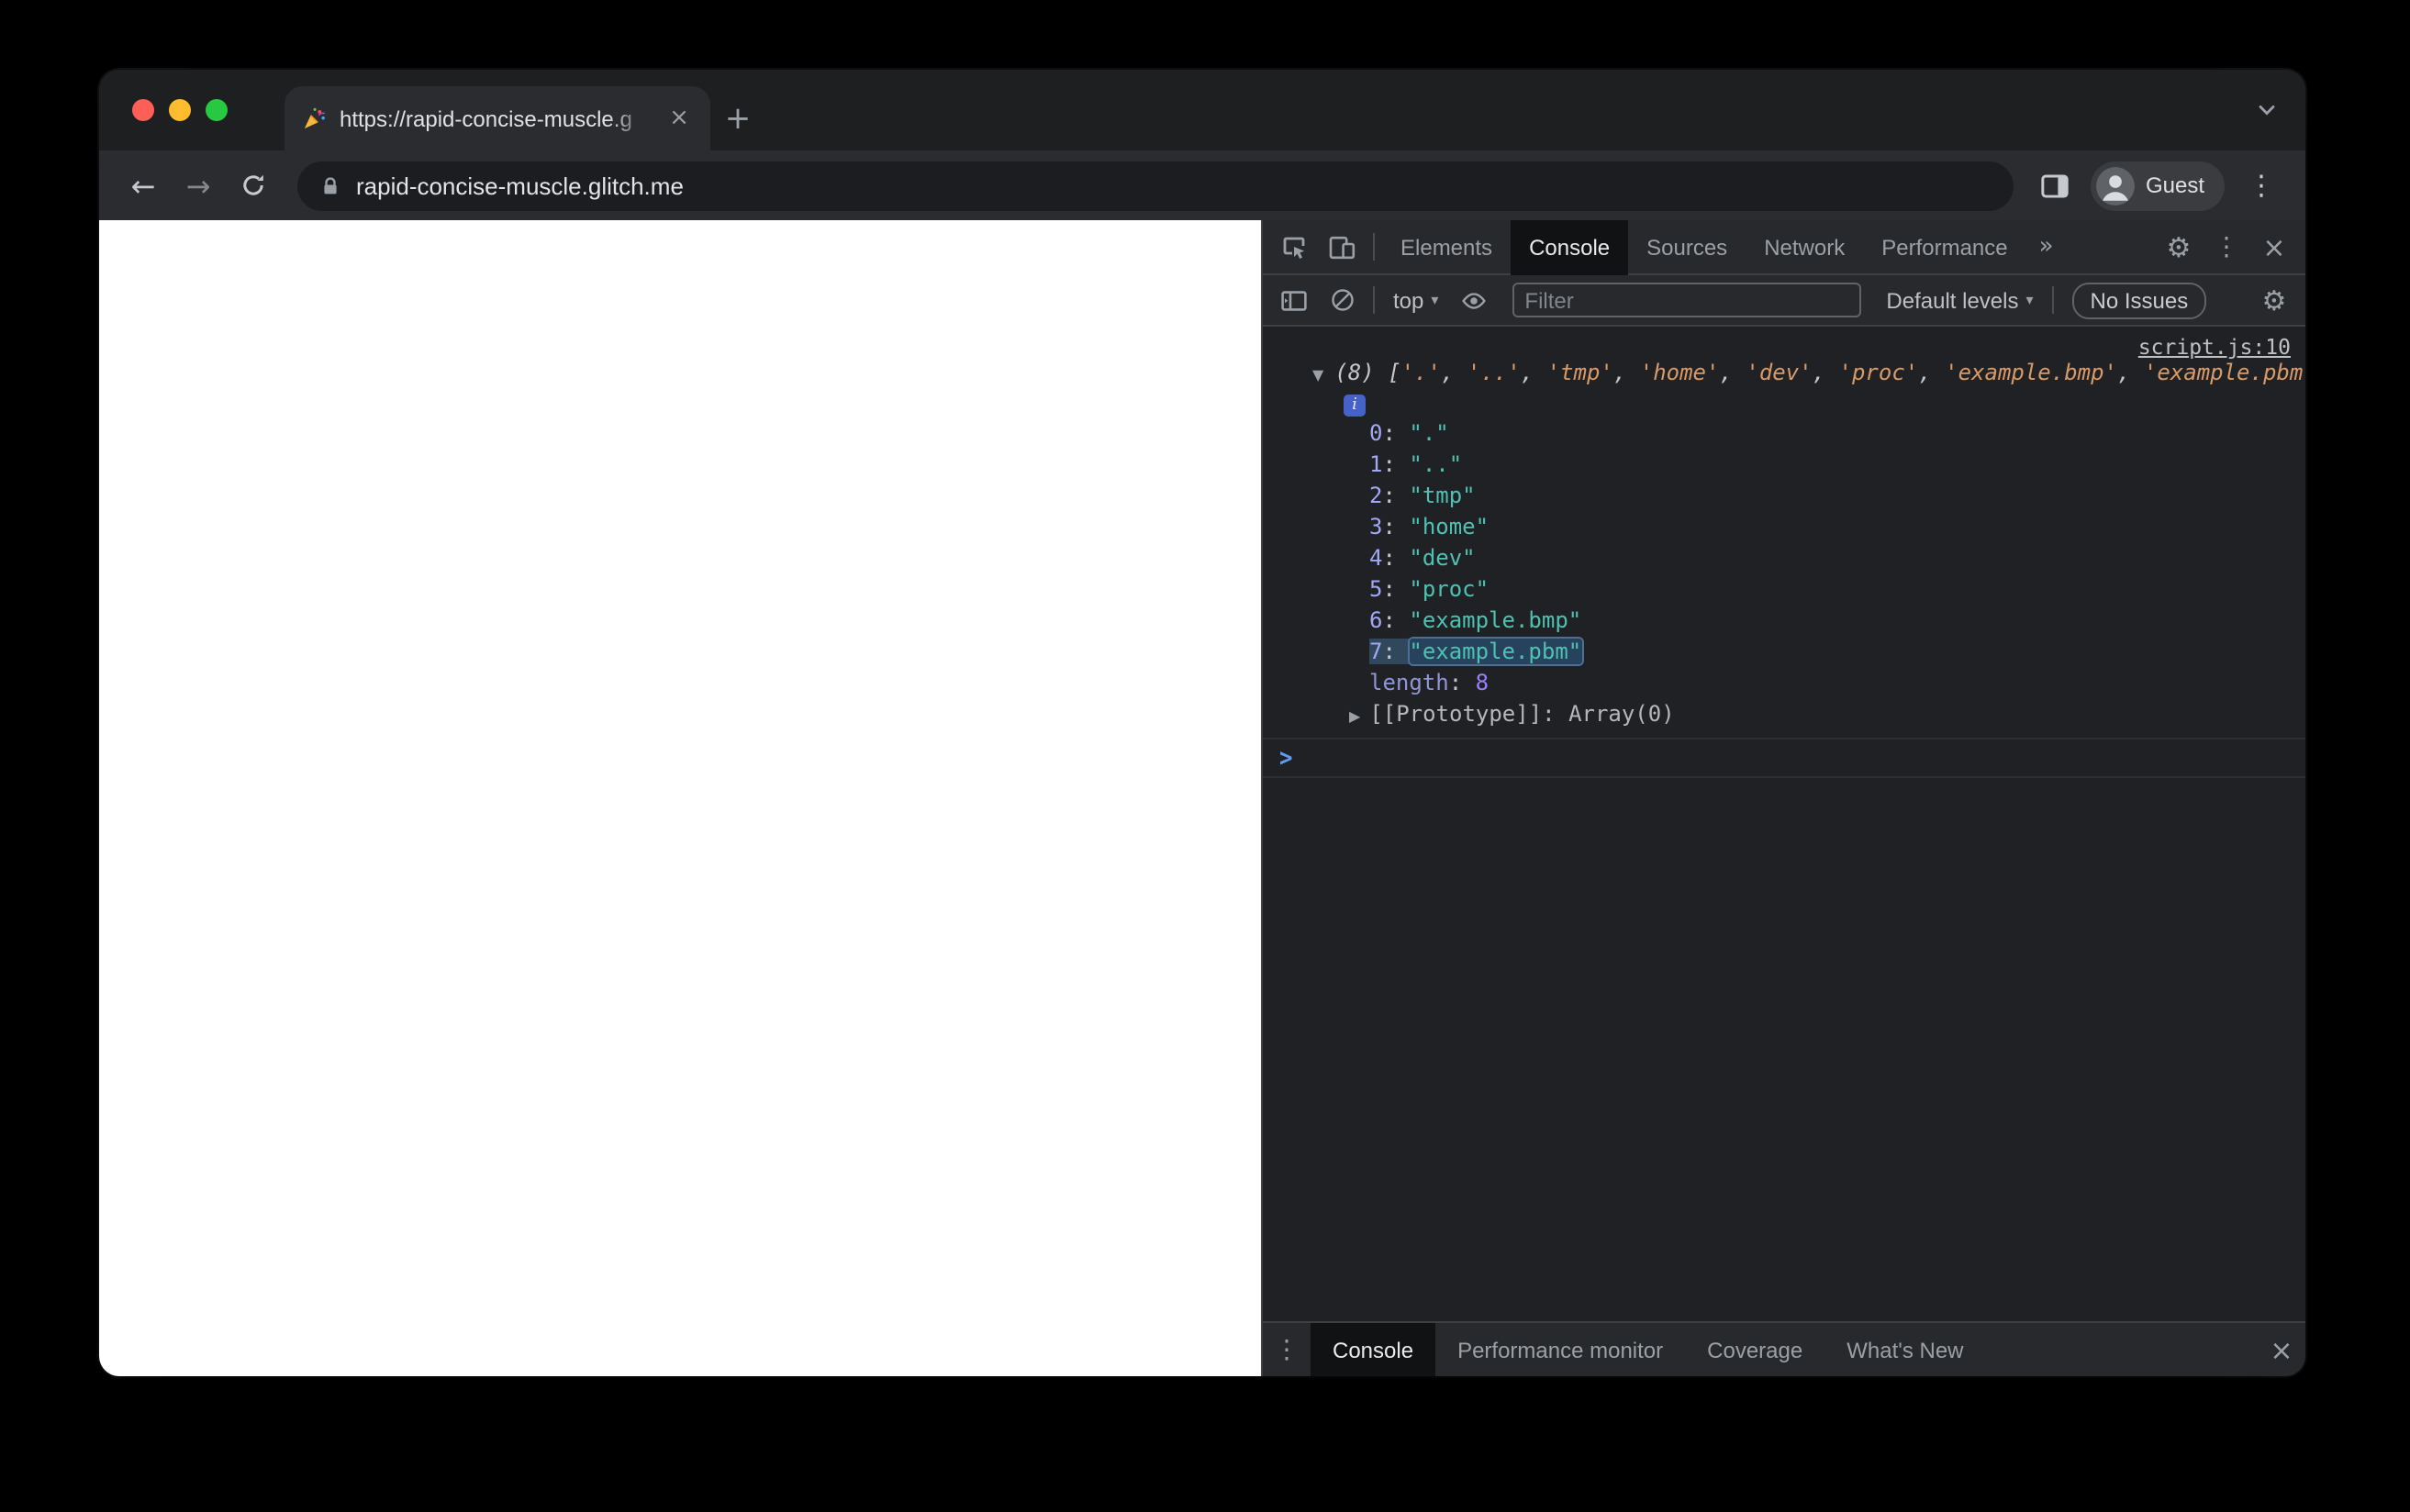 Image resolution: width=2410 pixels, height=1512 pixels. I want to click on tab-search-chevron-icon, so click(2267, 110).